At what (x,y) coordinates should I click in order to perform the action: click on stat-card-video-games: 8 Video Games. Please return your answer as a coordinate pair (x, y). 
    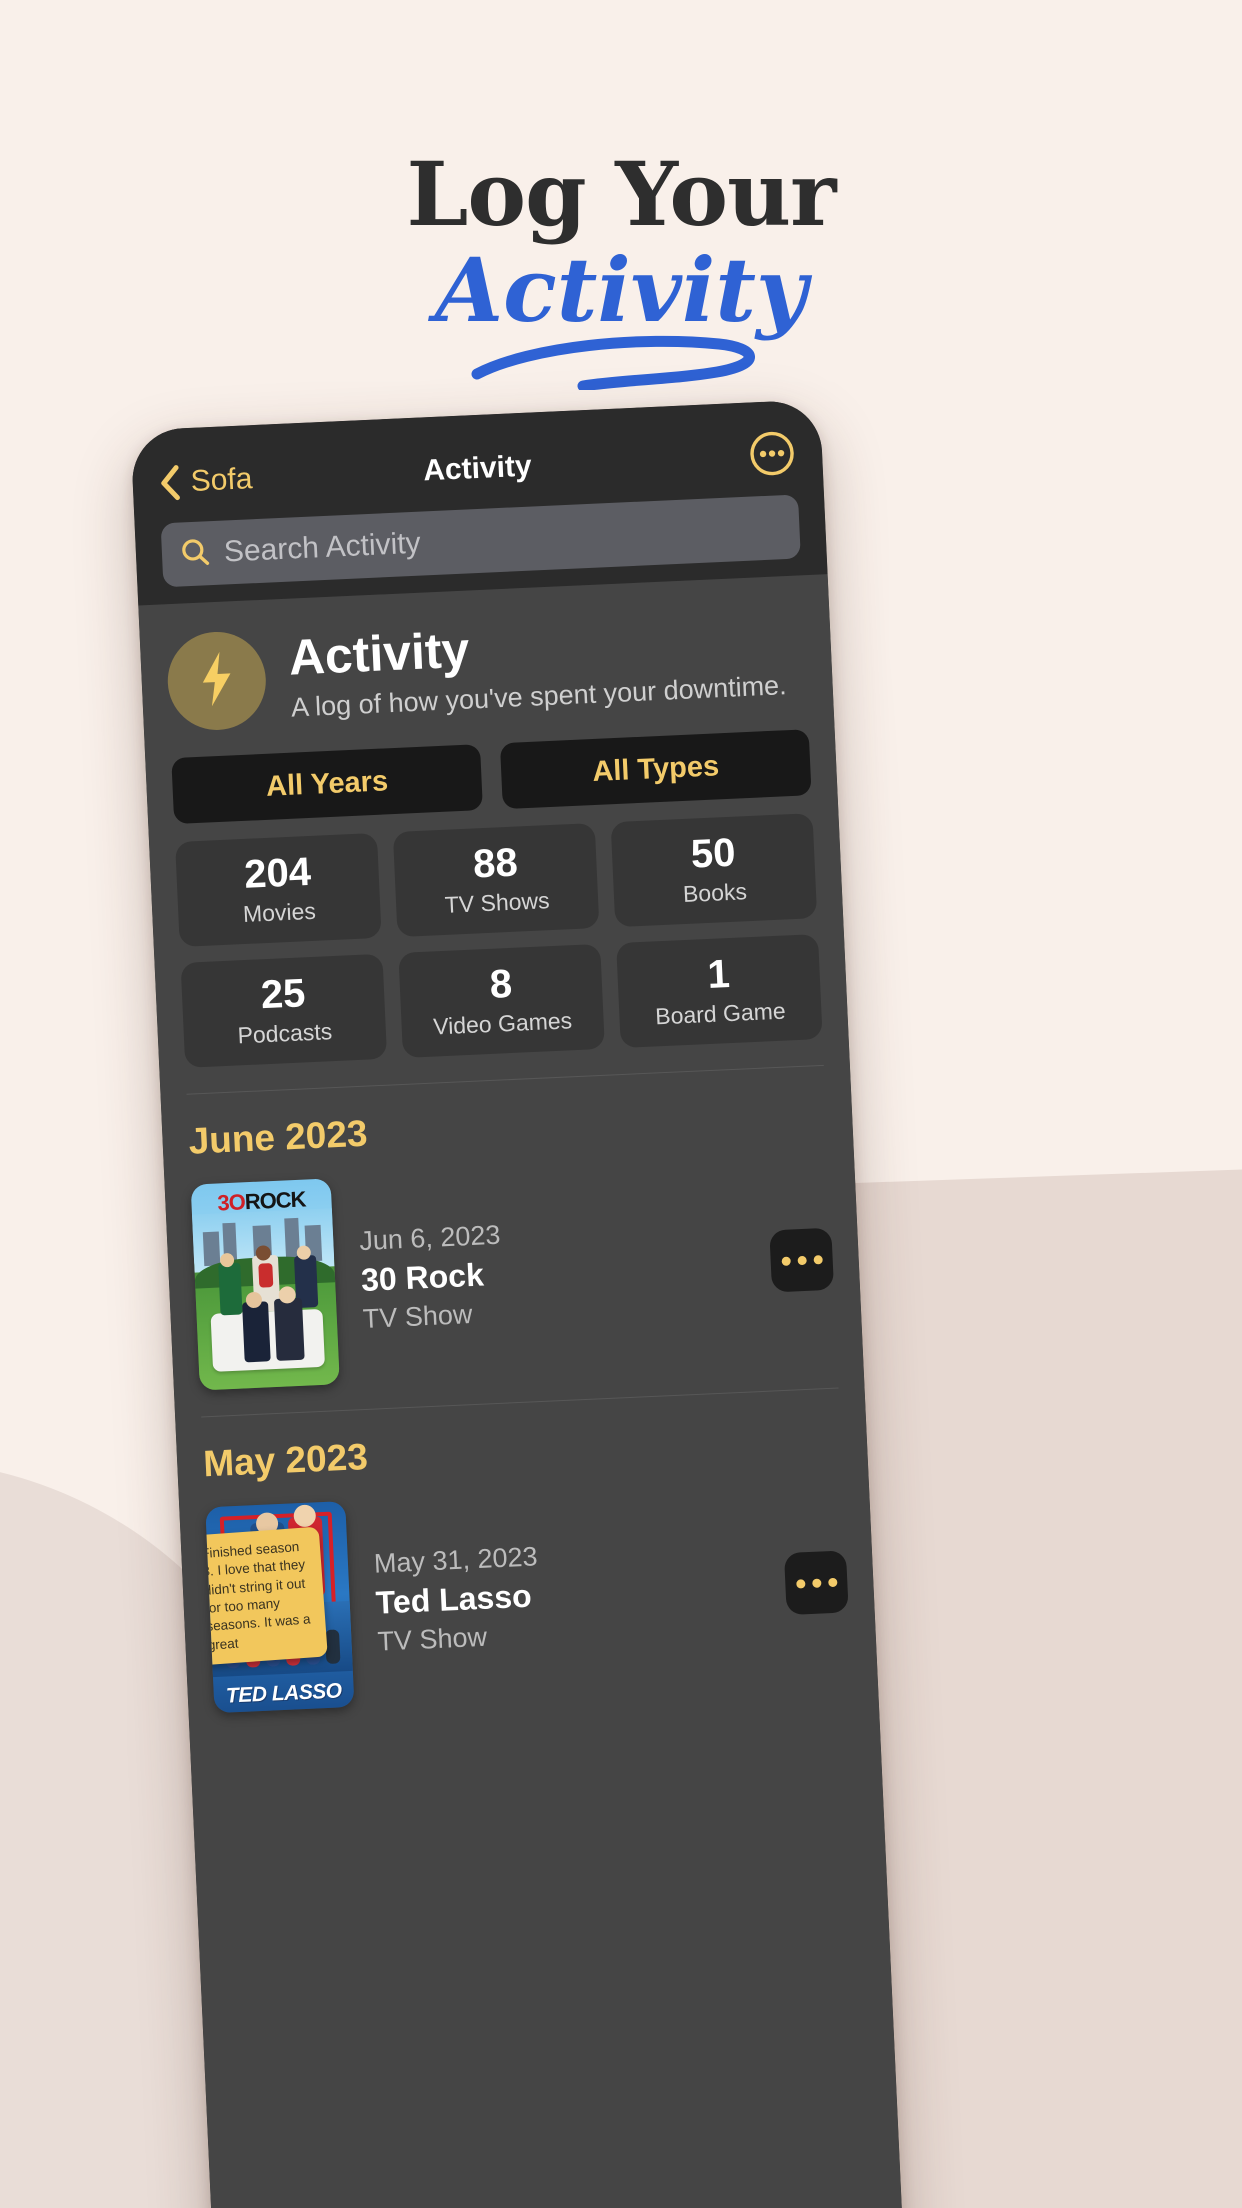
    Looking at the image, I should click on (501, 1000).